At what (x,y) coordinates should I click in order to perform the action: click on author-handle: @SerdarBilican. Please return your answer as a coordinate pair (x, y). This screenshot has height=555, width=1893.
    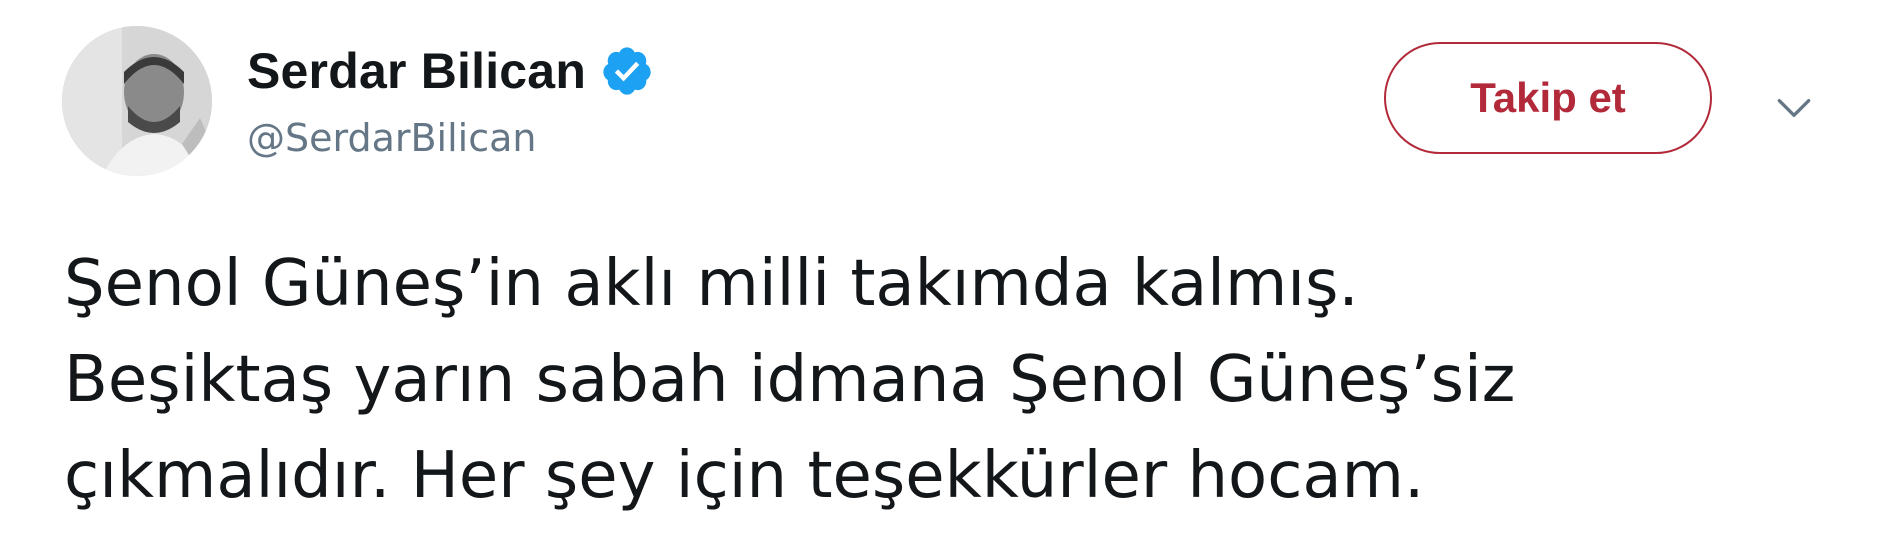
    Looking at the image, I should click on (392, 138).